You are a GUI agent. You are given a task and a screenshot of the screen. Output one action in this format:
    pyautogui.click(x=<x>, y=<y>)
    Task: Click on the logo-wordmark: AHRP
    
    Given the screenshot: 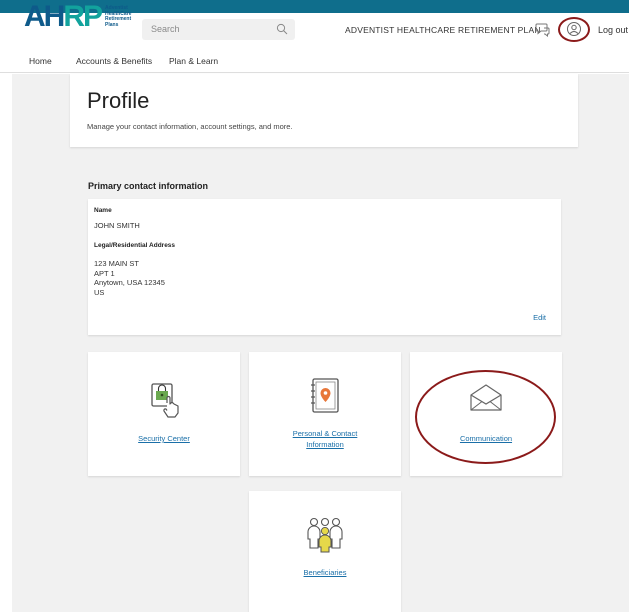 What is the action you would take?
    pyautogui.click(x=63, y=16)
    